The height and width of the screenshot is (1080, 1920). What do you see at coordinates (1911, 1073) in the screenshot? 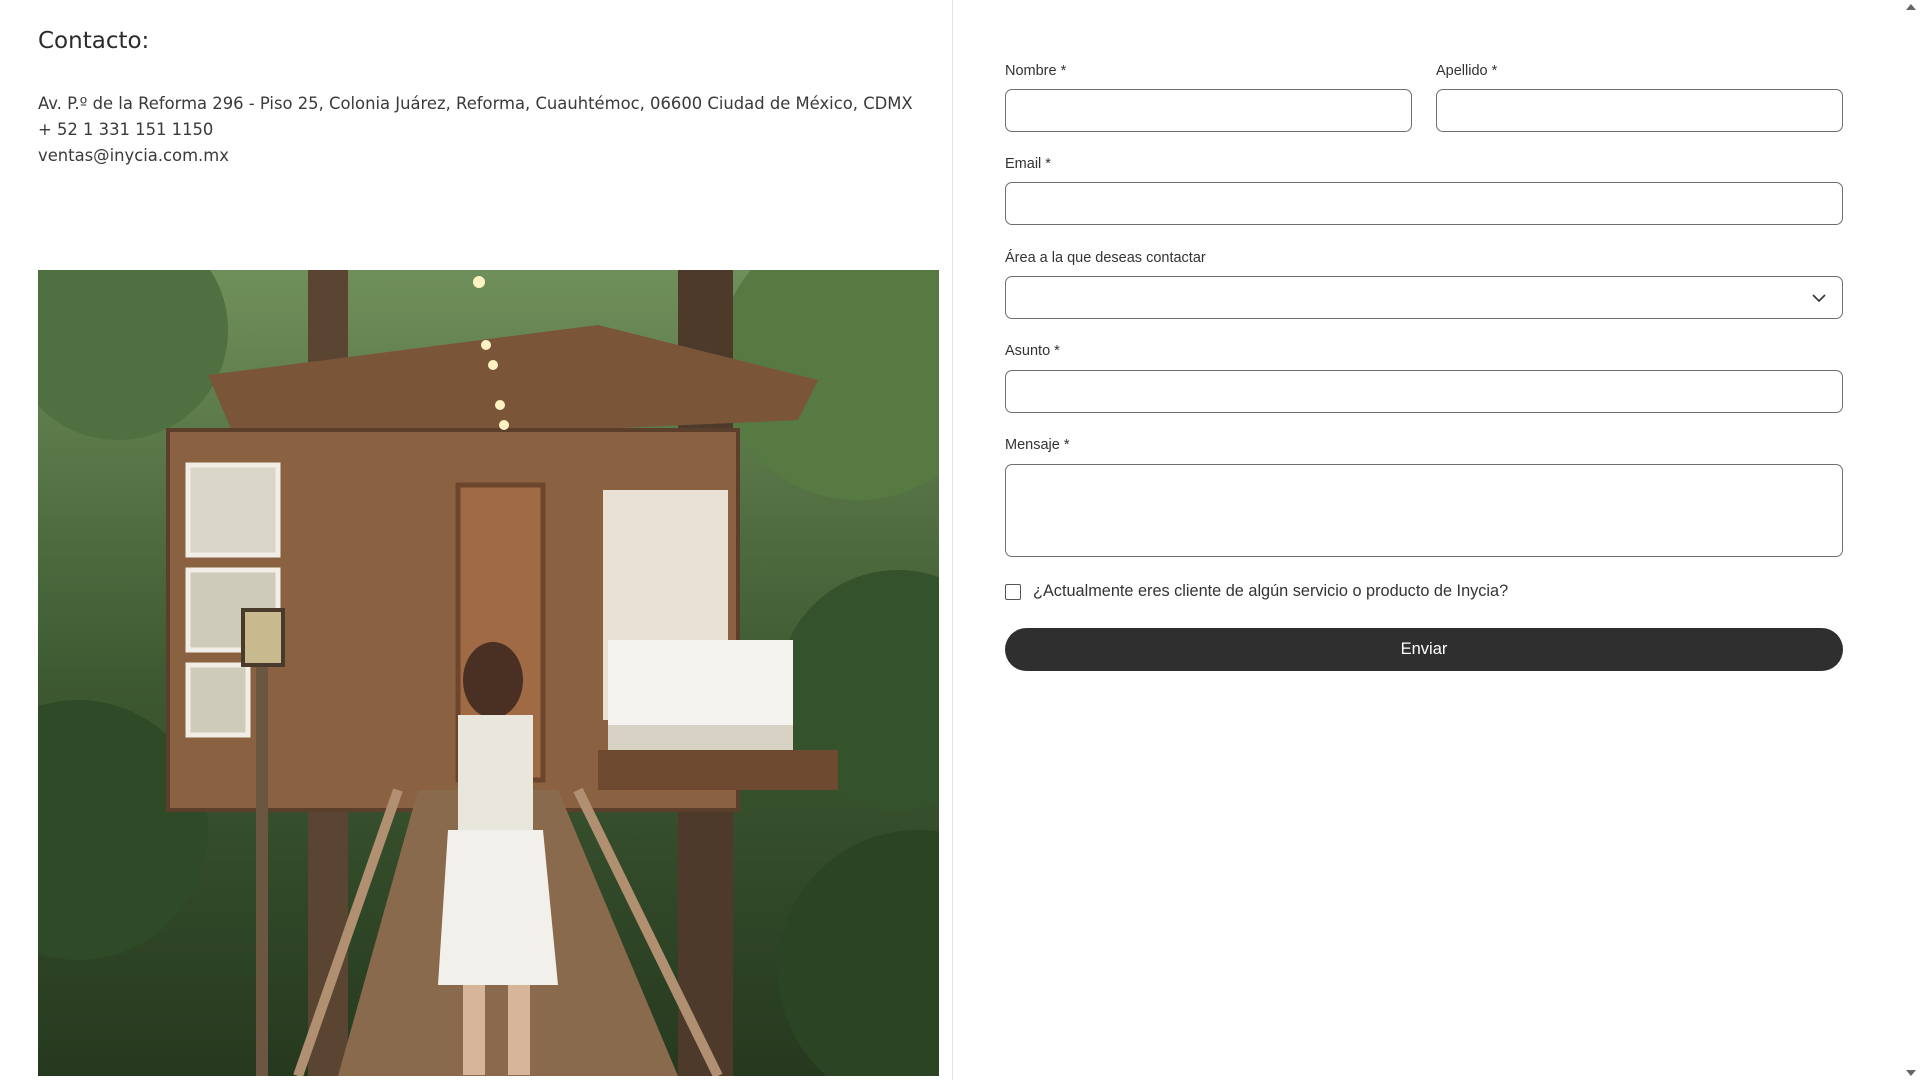
I see `scroll-down-arrow-icon` at bounding box center [1911, 1073].